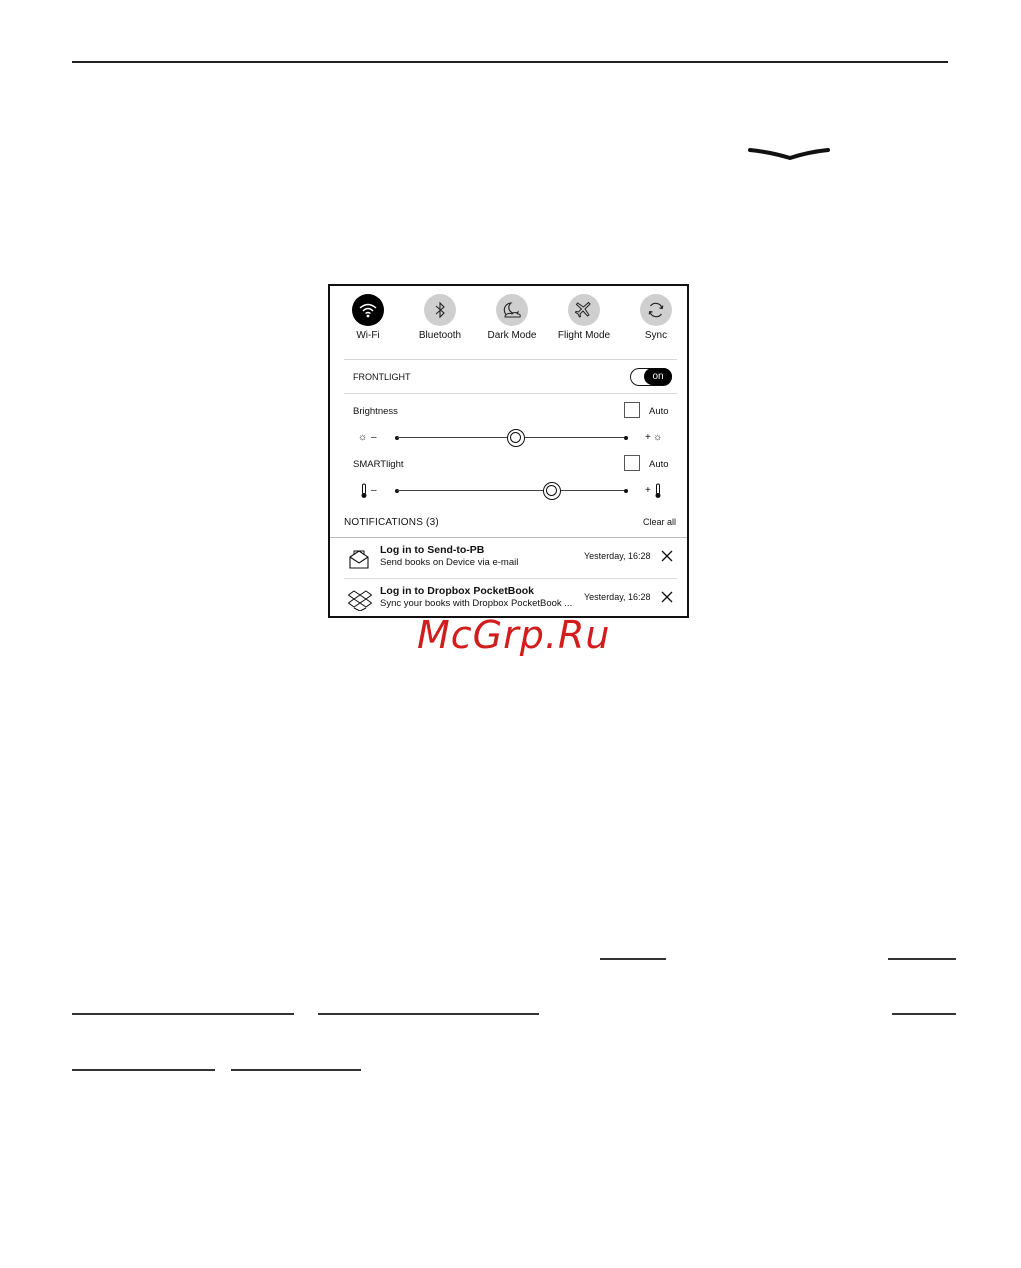 Image resolution: width=1021 pixels, height=1268 pixels. Describe the element at coordinates (656, 310) in the screenshot. I see `sync-icon` at that location.